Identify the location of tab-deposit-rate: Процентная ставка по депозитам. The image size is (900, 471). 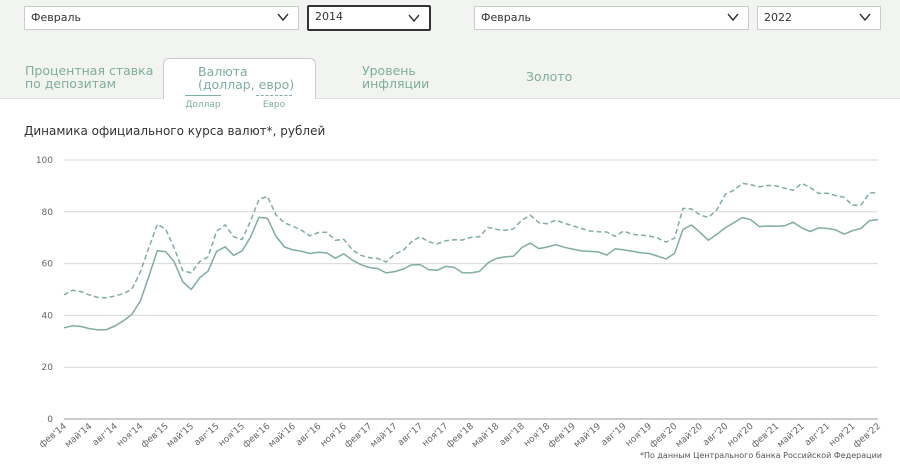
(92, 79).